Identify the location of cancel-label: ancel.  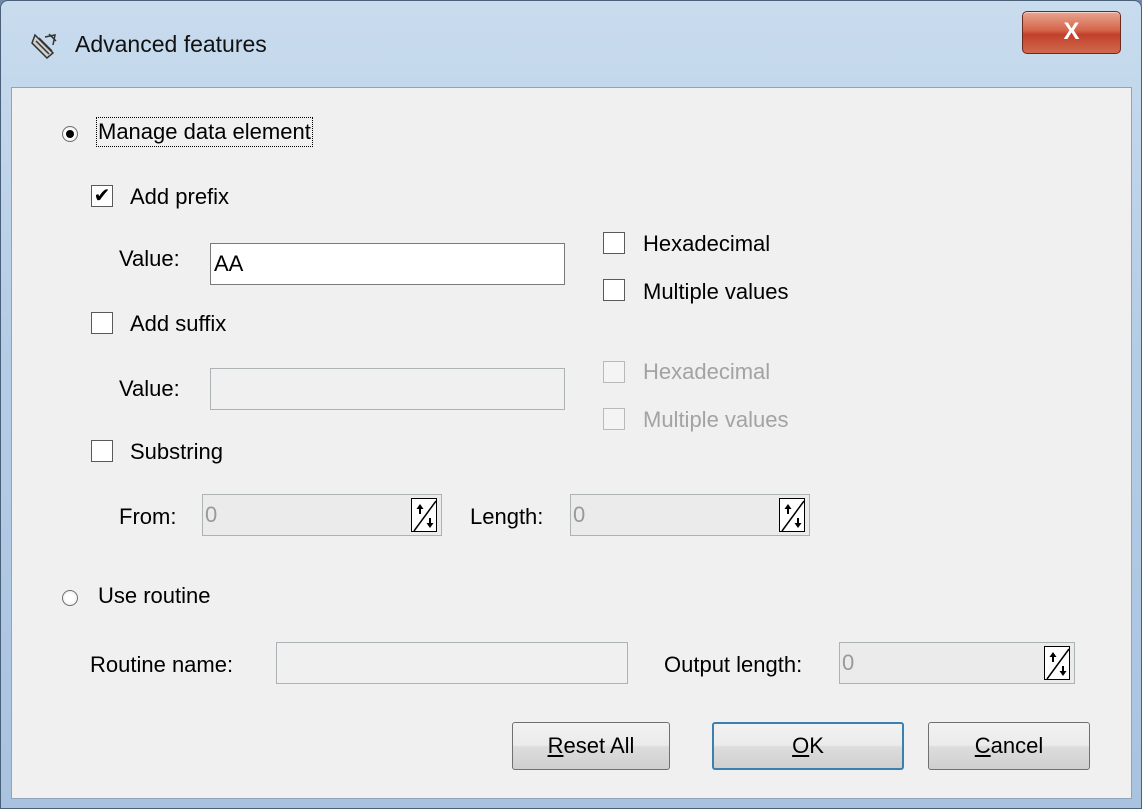
(1017, 745).